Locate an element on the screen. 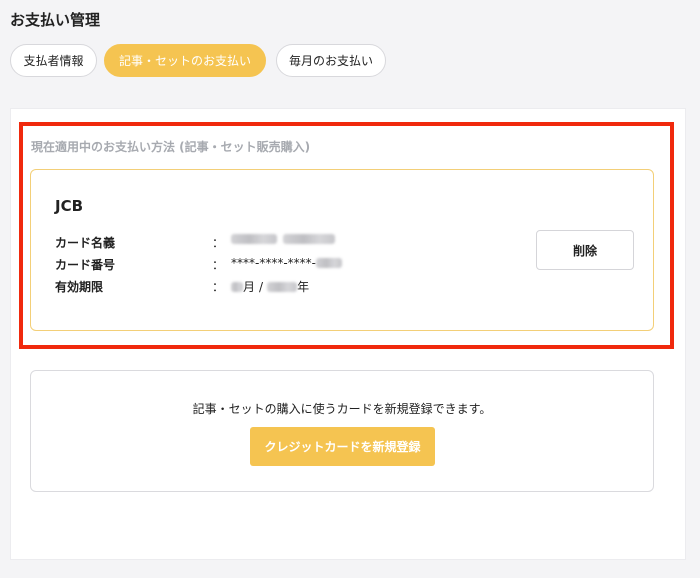 The image size is (700, 578). expiry-year-suffix: 年 is located at coordinates (303, 287).